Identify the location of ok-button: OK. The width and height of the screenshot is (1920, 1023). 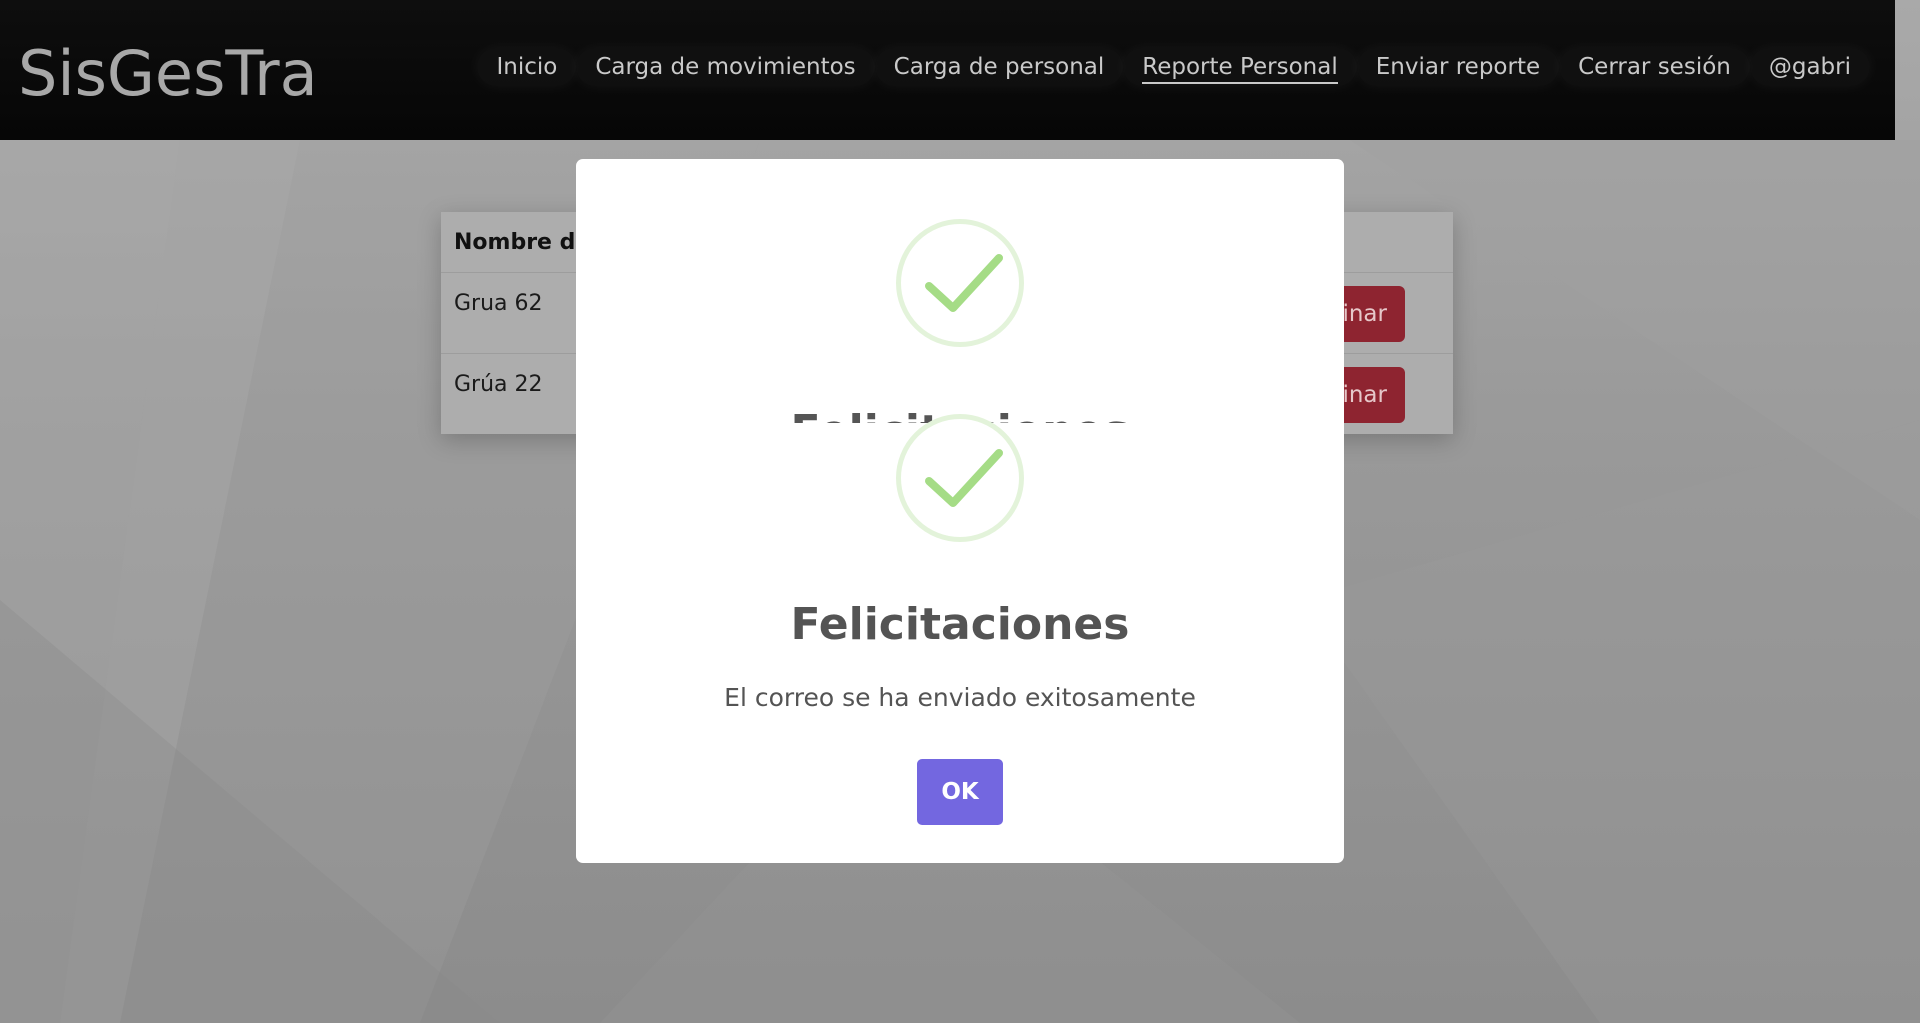
(960, 792).